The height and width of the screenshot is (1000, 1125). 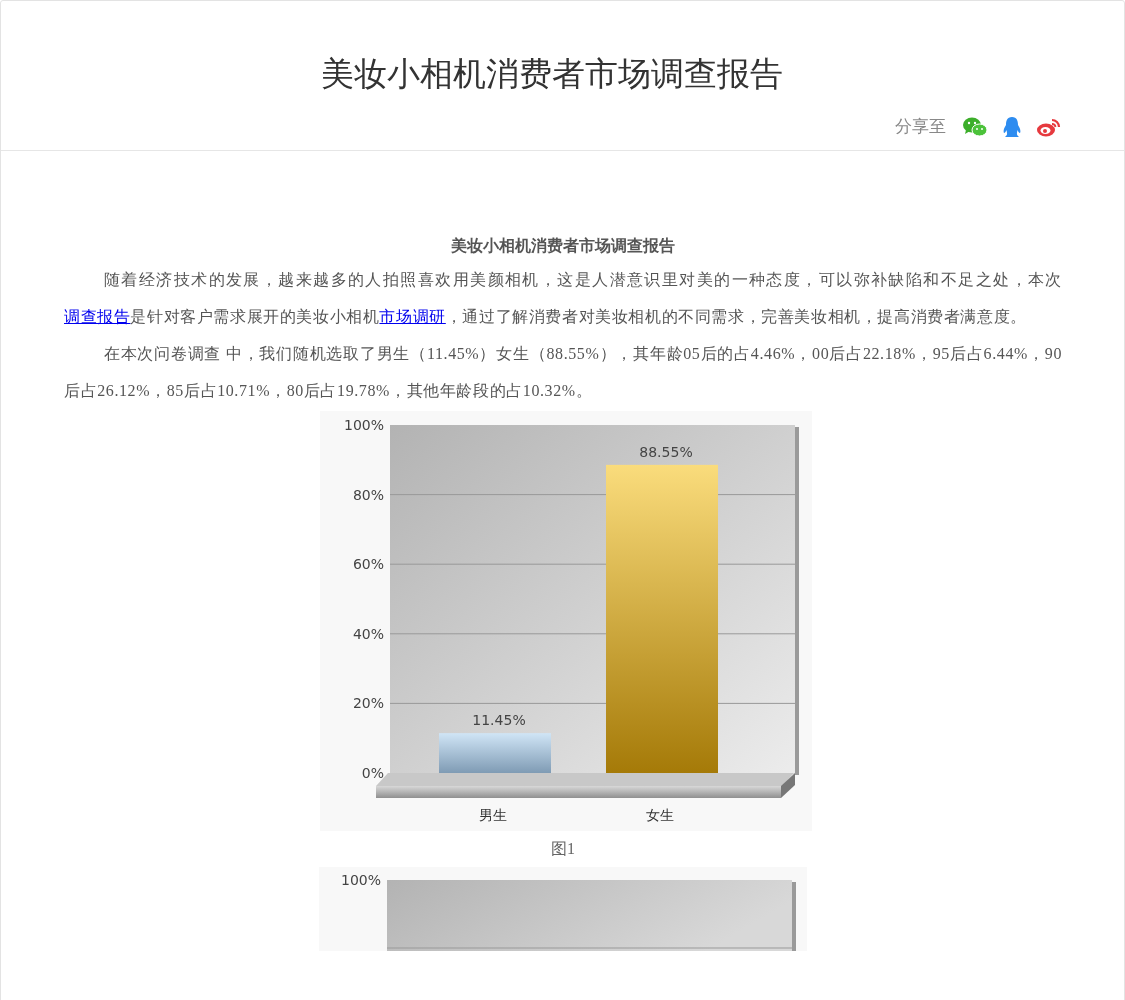 What do you see at coordinates (368, 564) in the screenshot?
I see `axis-tick-label: 60%` at bounding box center [368, 564].